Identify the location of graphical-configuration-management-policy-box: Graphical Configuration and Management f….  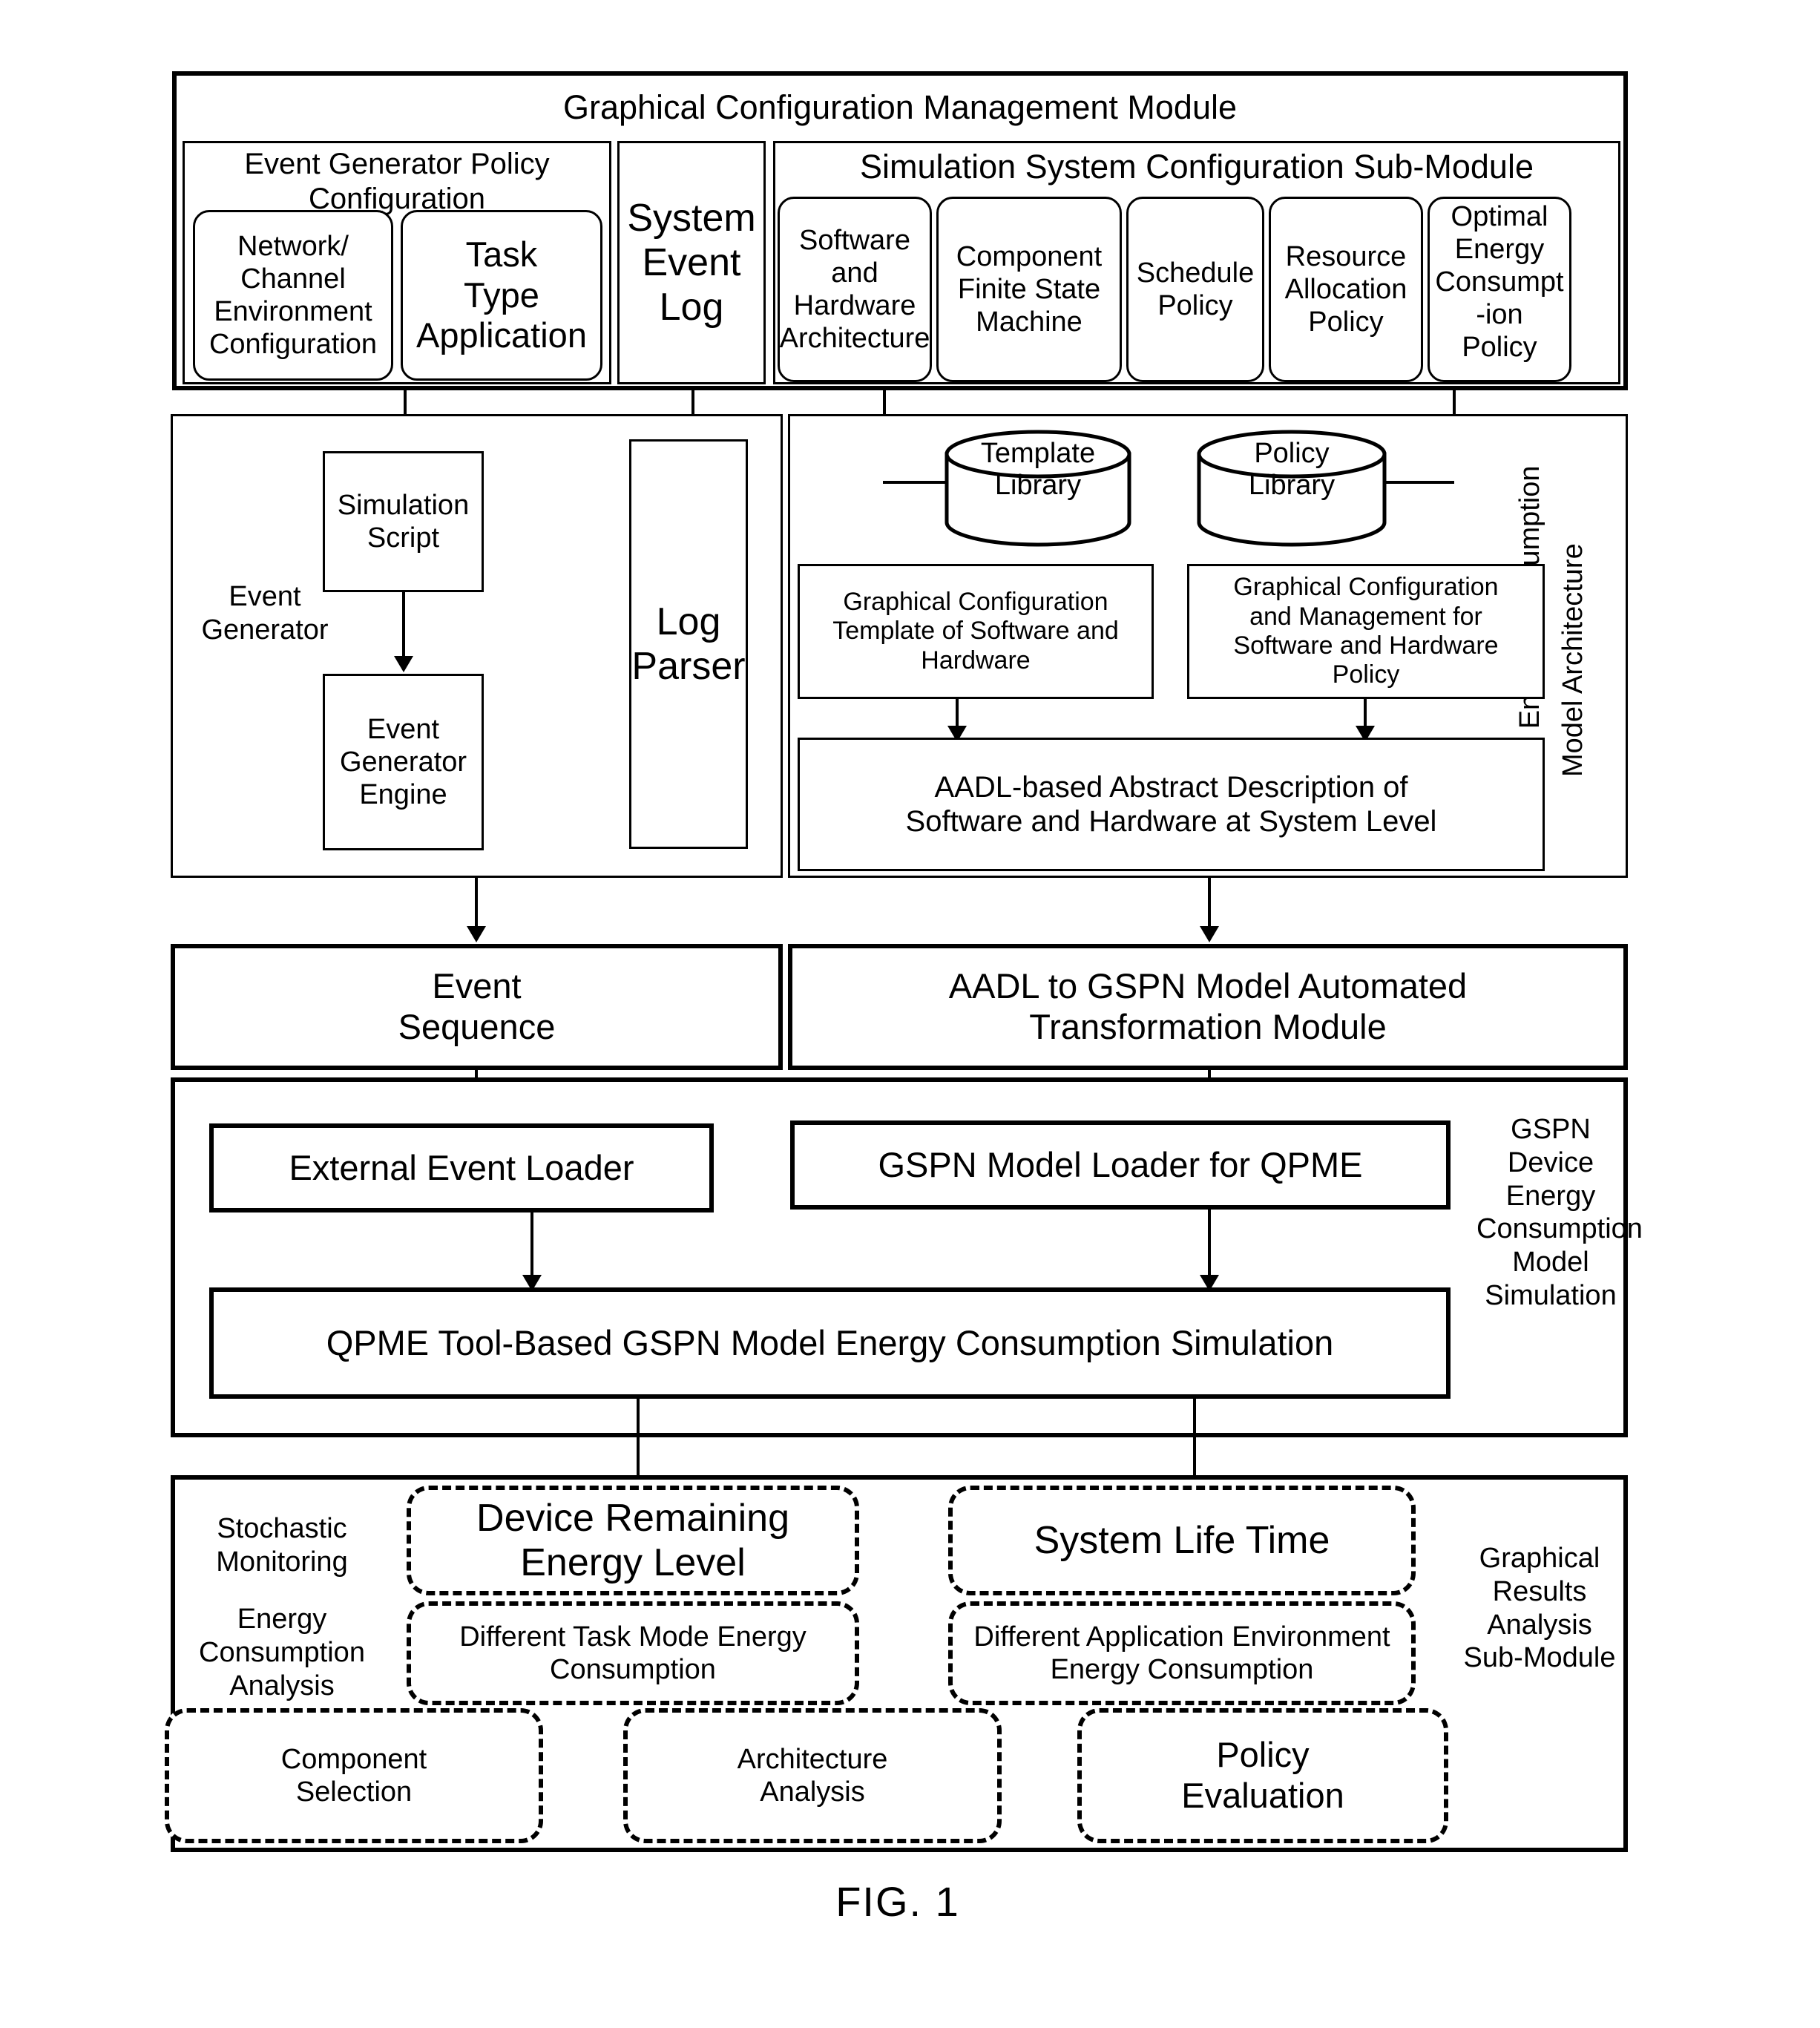
(1366, 631).